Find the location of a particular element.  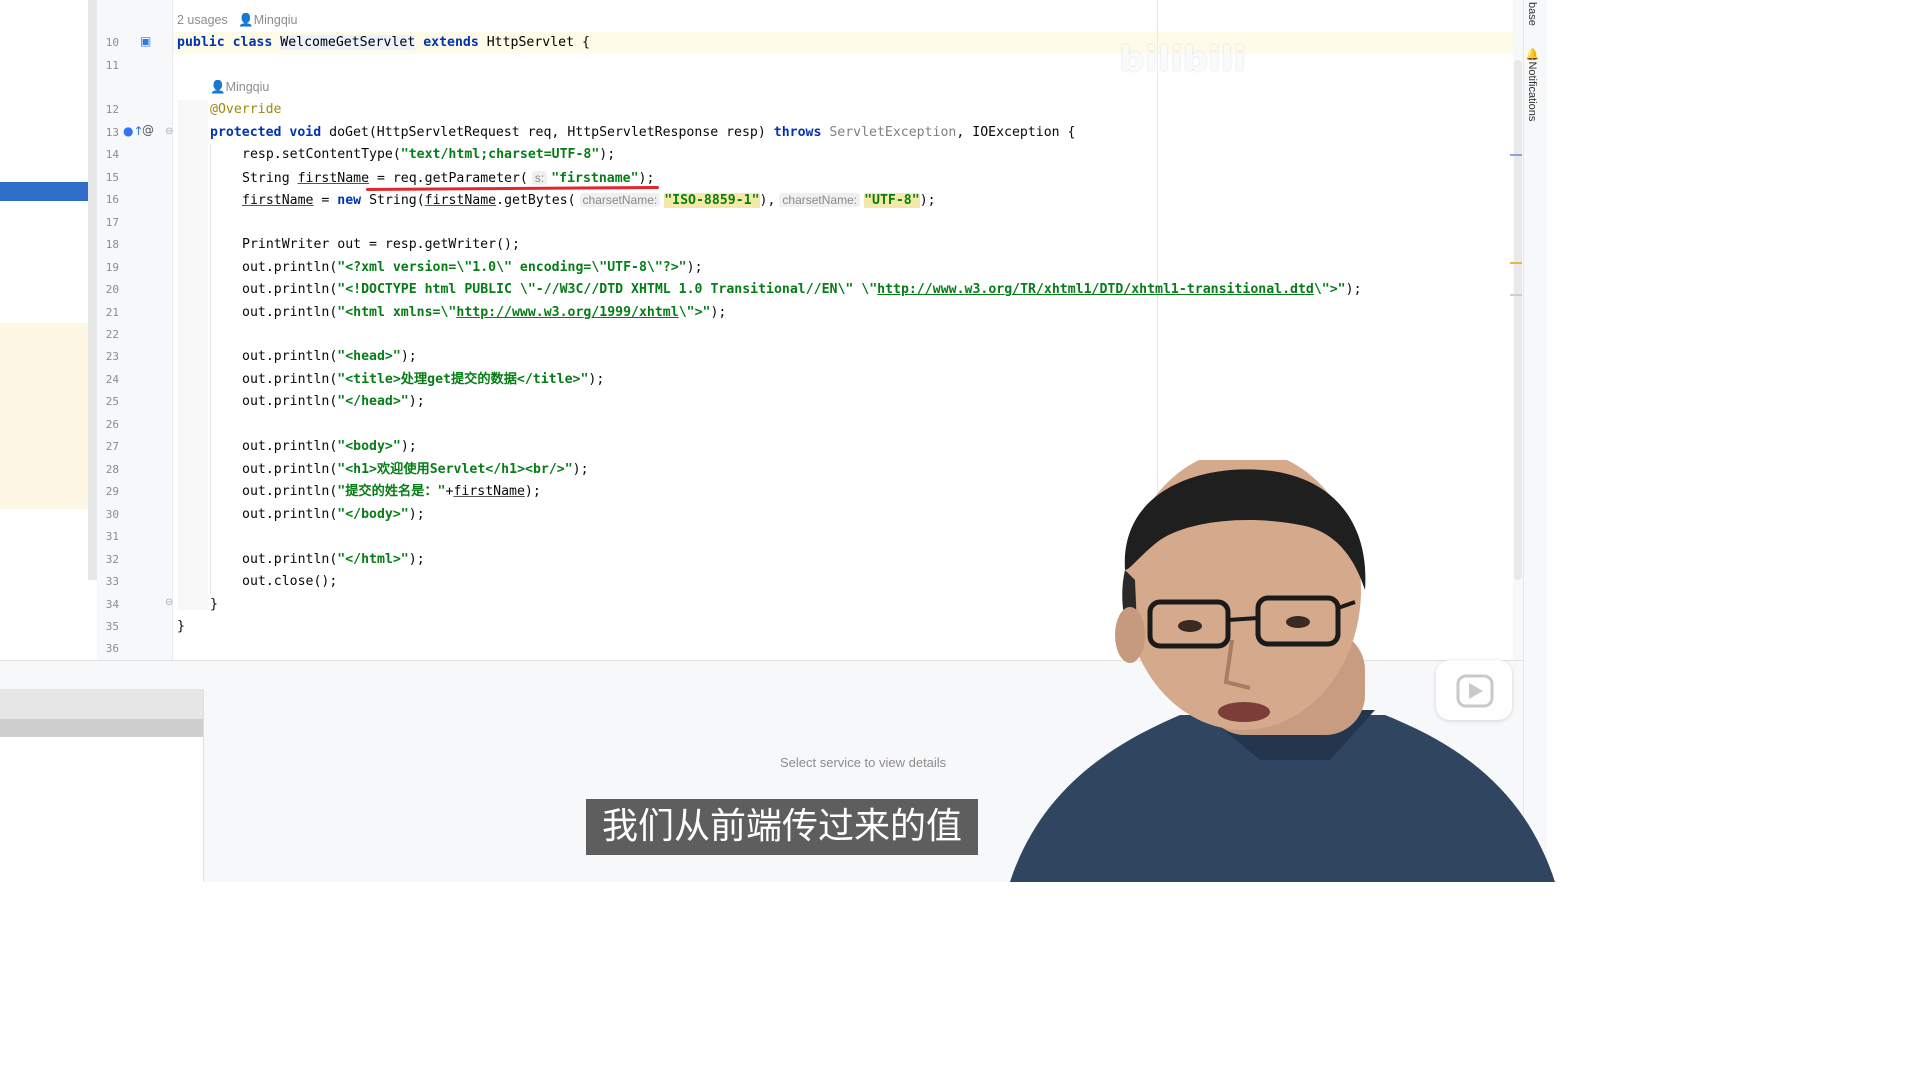

line-number: 18 is located at coordinates (108, 245).